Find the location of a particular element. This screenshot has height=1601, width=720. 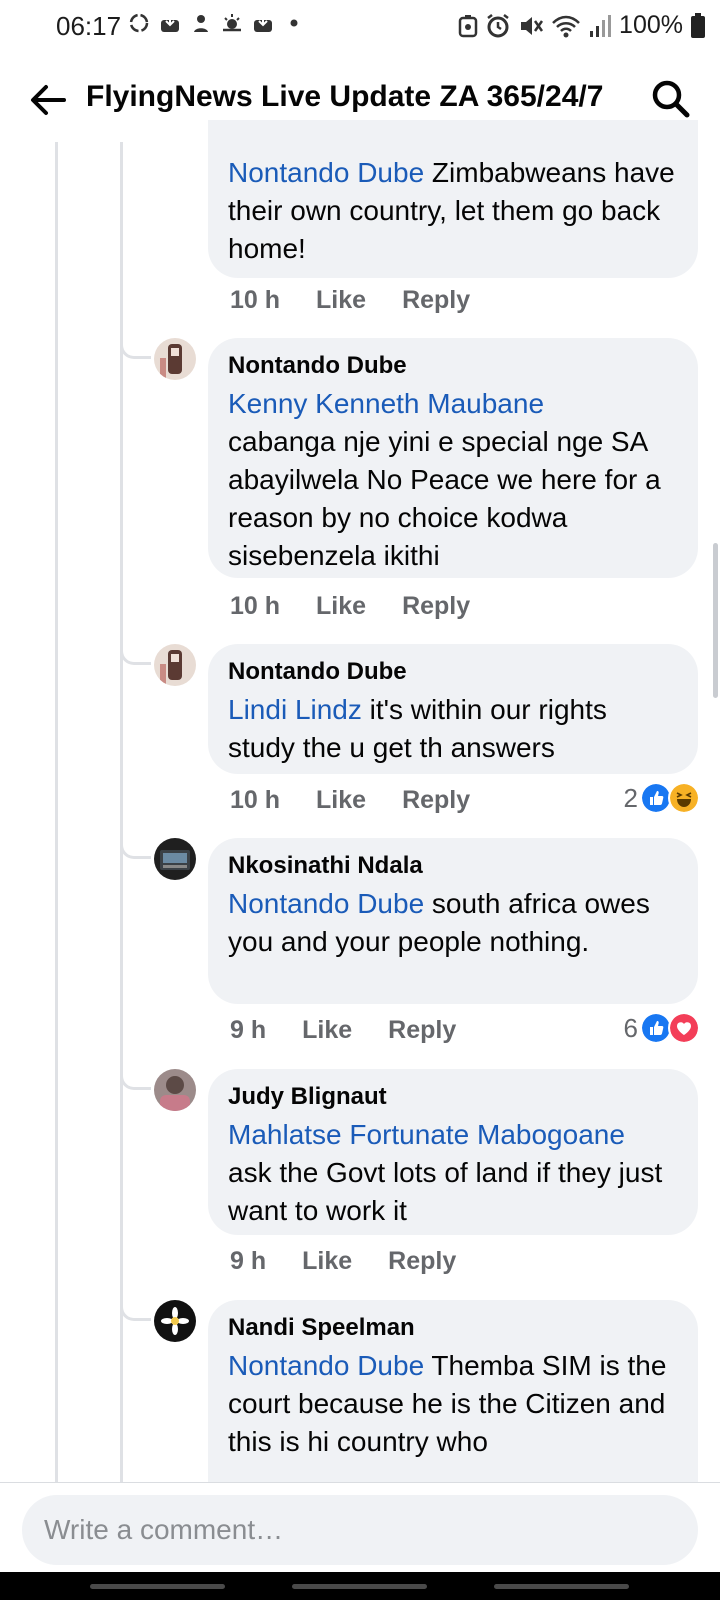

reaction-count: 6 is located at coordinates (630, 1027).